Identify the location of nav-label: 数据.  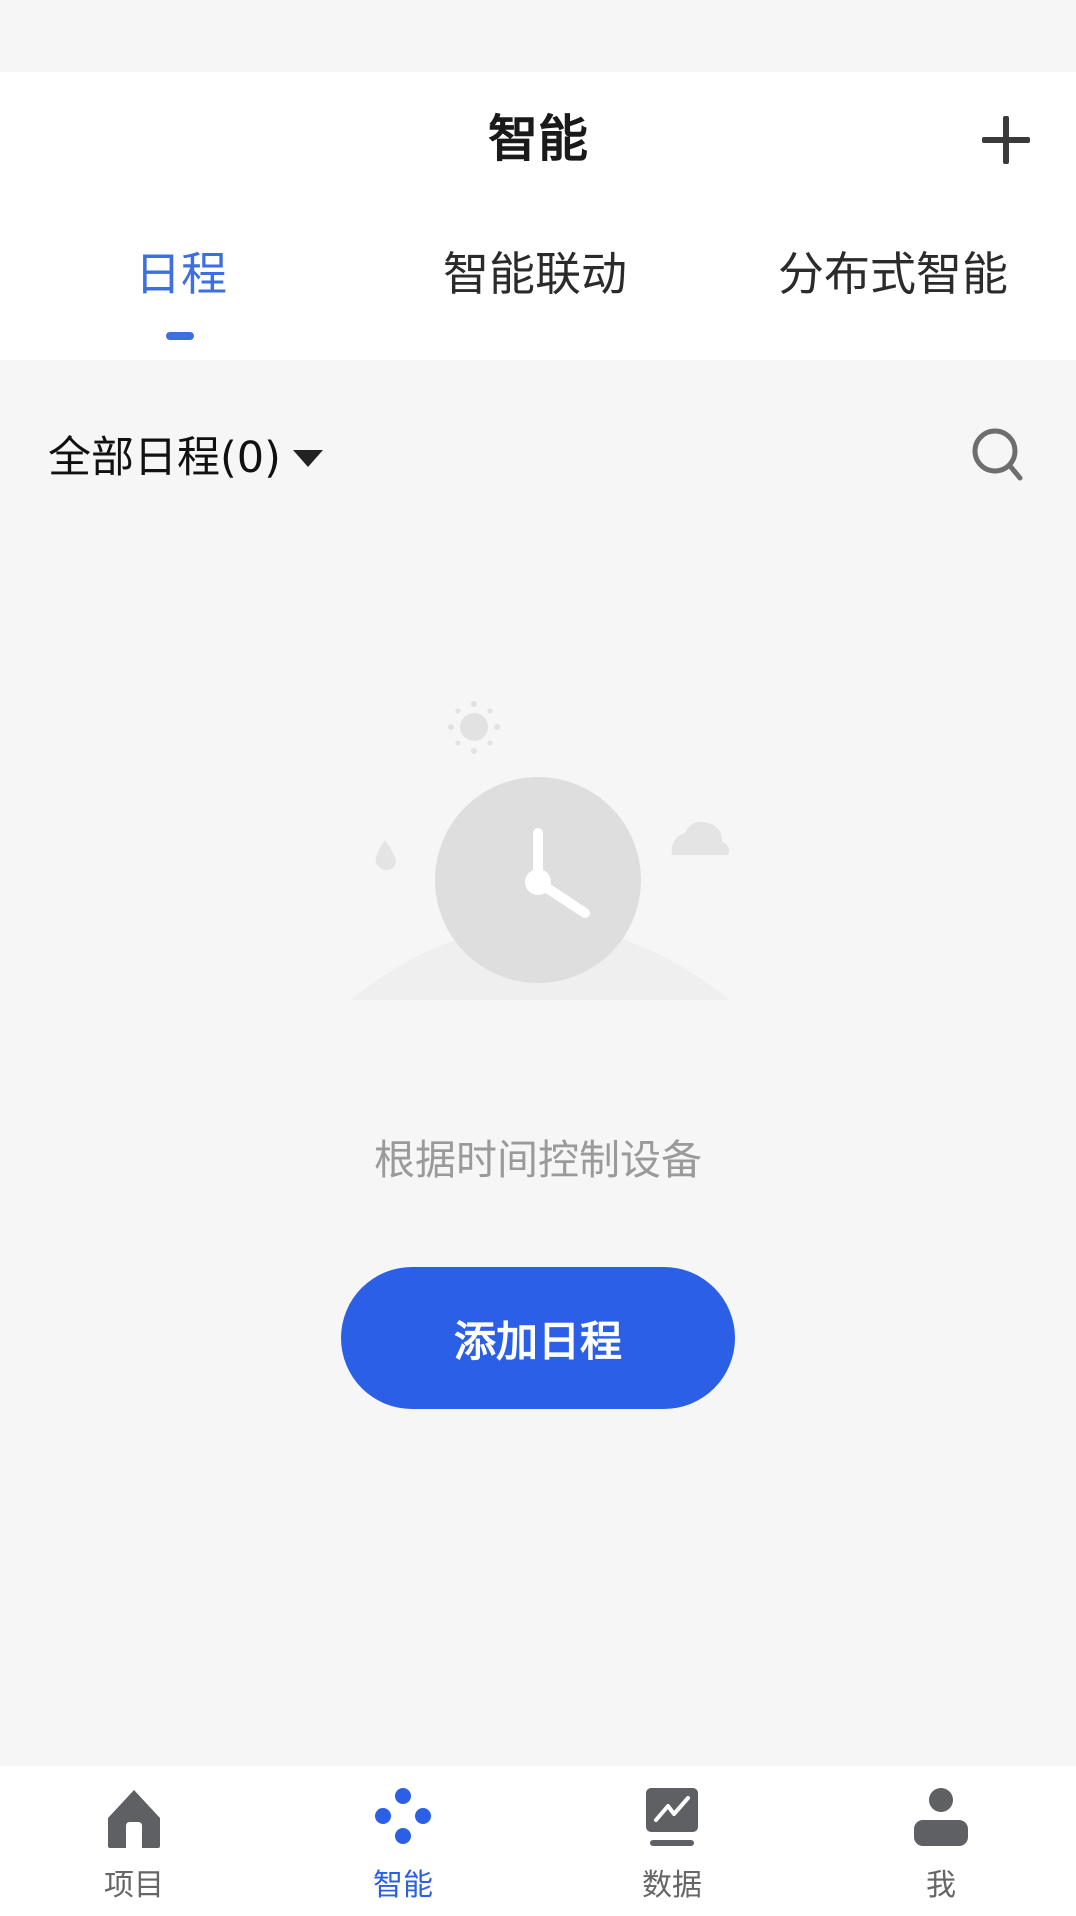
(672, 1885).